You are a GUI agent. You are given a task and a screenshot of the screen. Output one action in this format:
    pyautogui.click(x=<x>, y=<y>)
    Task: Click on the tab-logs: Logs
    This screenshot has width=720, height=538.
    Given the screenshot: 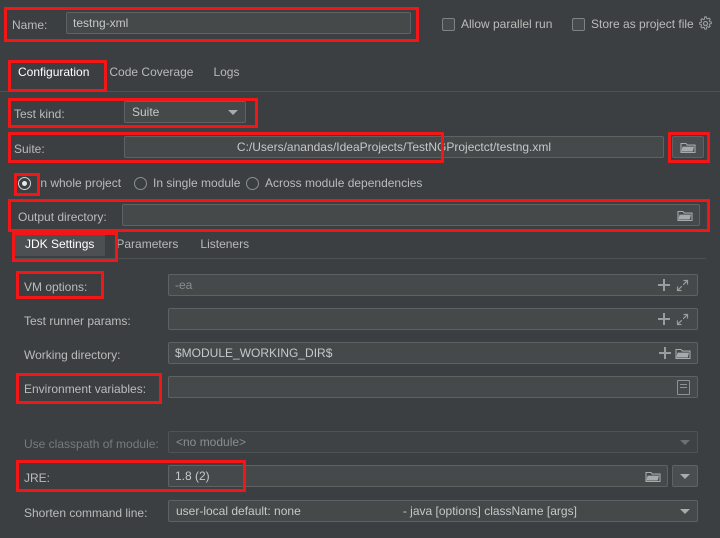 What is the action you would take?
    pyautogui.click(x=226, y=73)
    